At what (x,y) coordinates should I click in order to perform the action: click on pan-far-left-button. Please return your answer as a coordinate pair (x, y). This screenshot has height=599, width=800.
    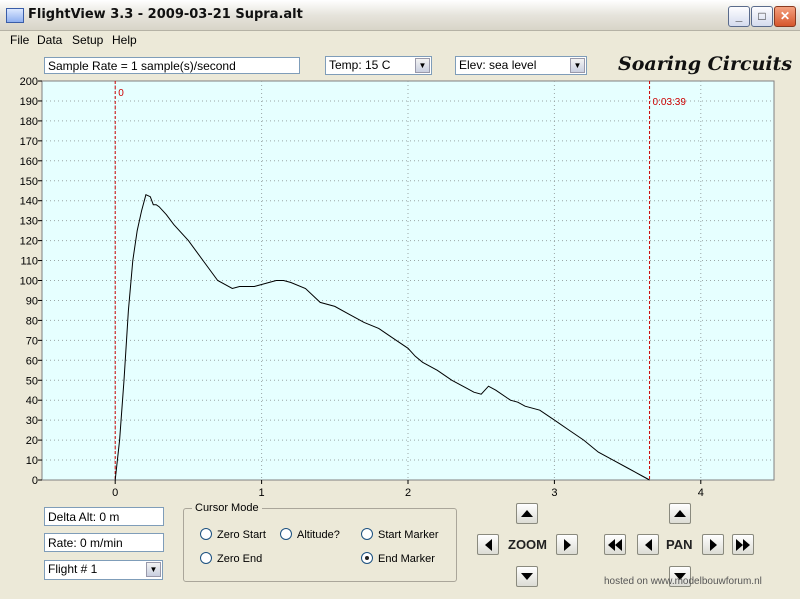
    Looking at the image, I should click on (615, 544).